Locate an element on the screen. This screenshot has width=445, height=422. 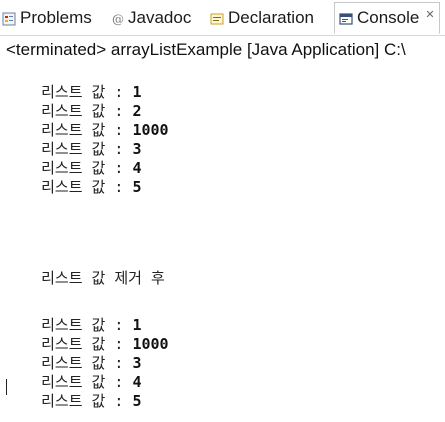
list-item: 리스트 값 : 2 is located at coordinates (73, 101).